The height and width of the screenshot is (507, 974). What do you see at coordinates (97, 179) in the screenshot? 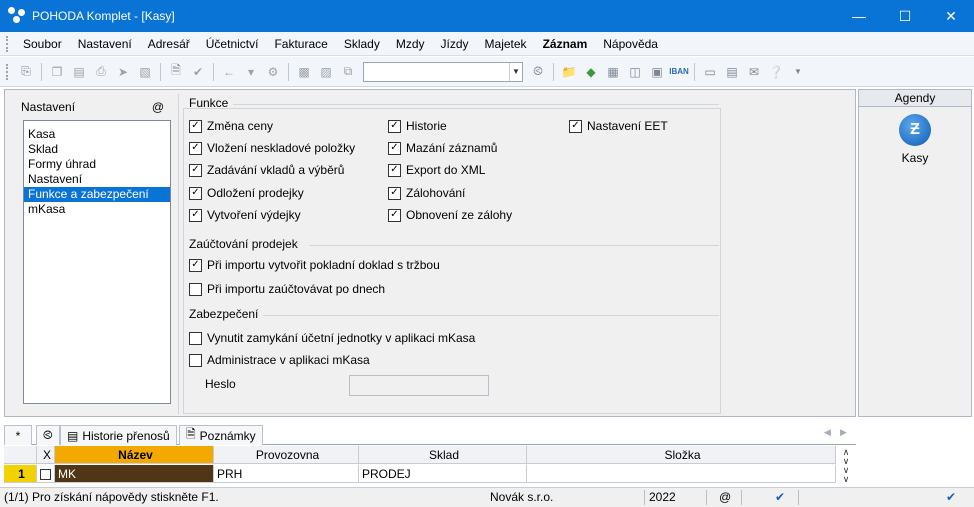
I see `settings-nav-item-nastaveni: Nastavení` at bounding box center [97, 179].